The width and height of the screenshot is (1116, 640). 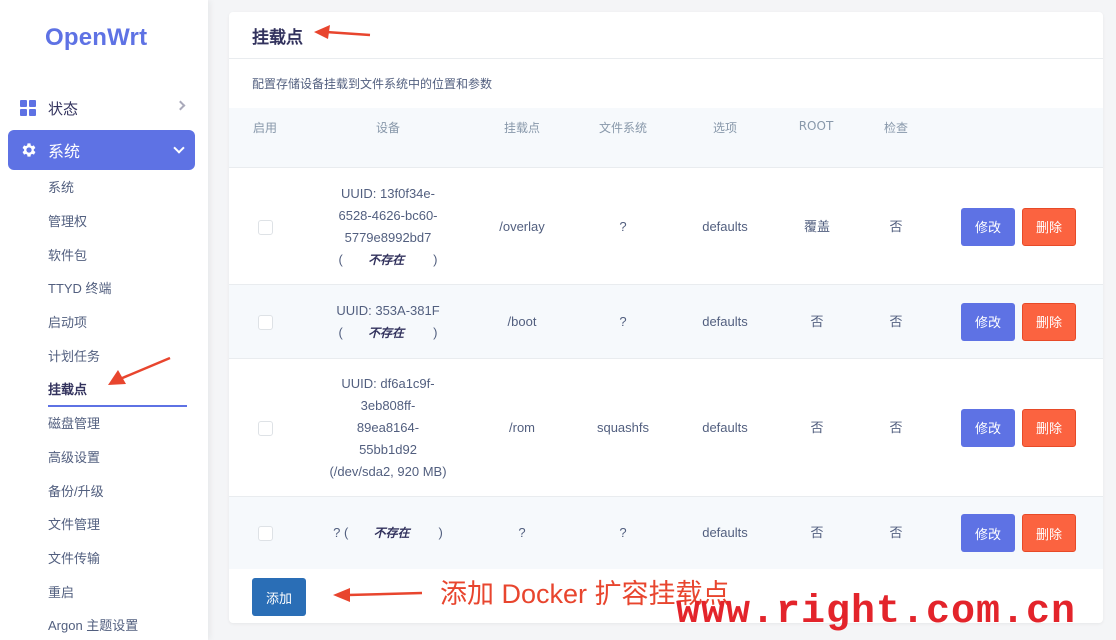 I want to click on annotation-arrow-add, so click(x=378, y=595).